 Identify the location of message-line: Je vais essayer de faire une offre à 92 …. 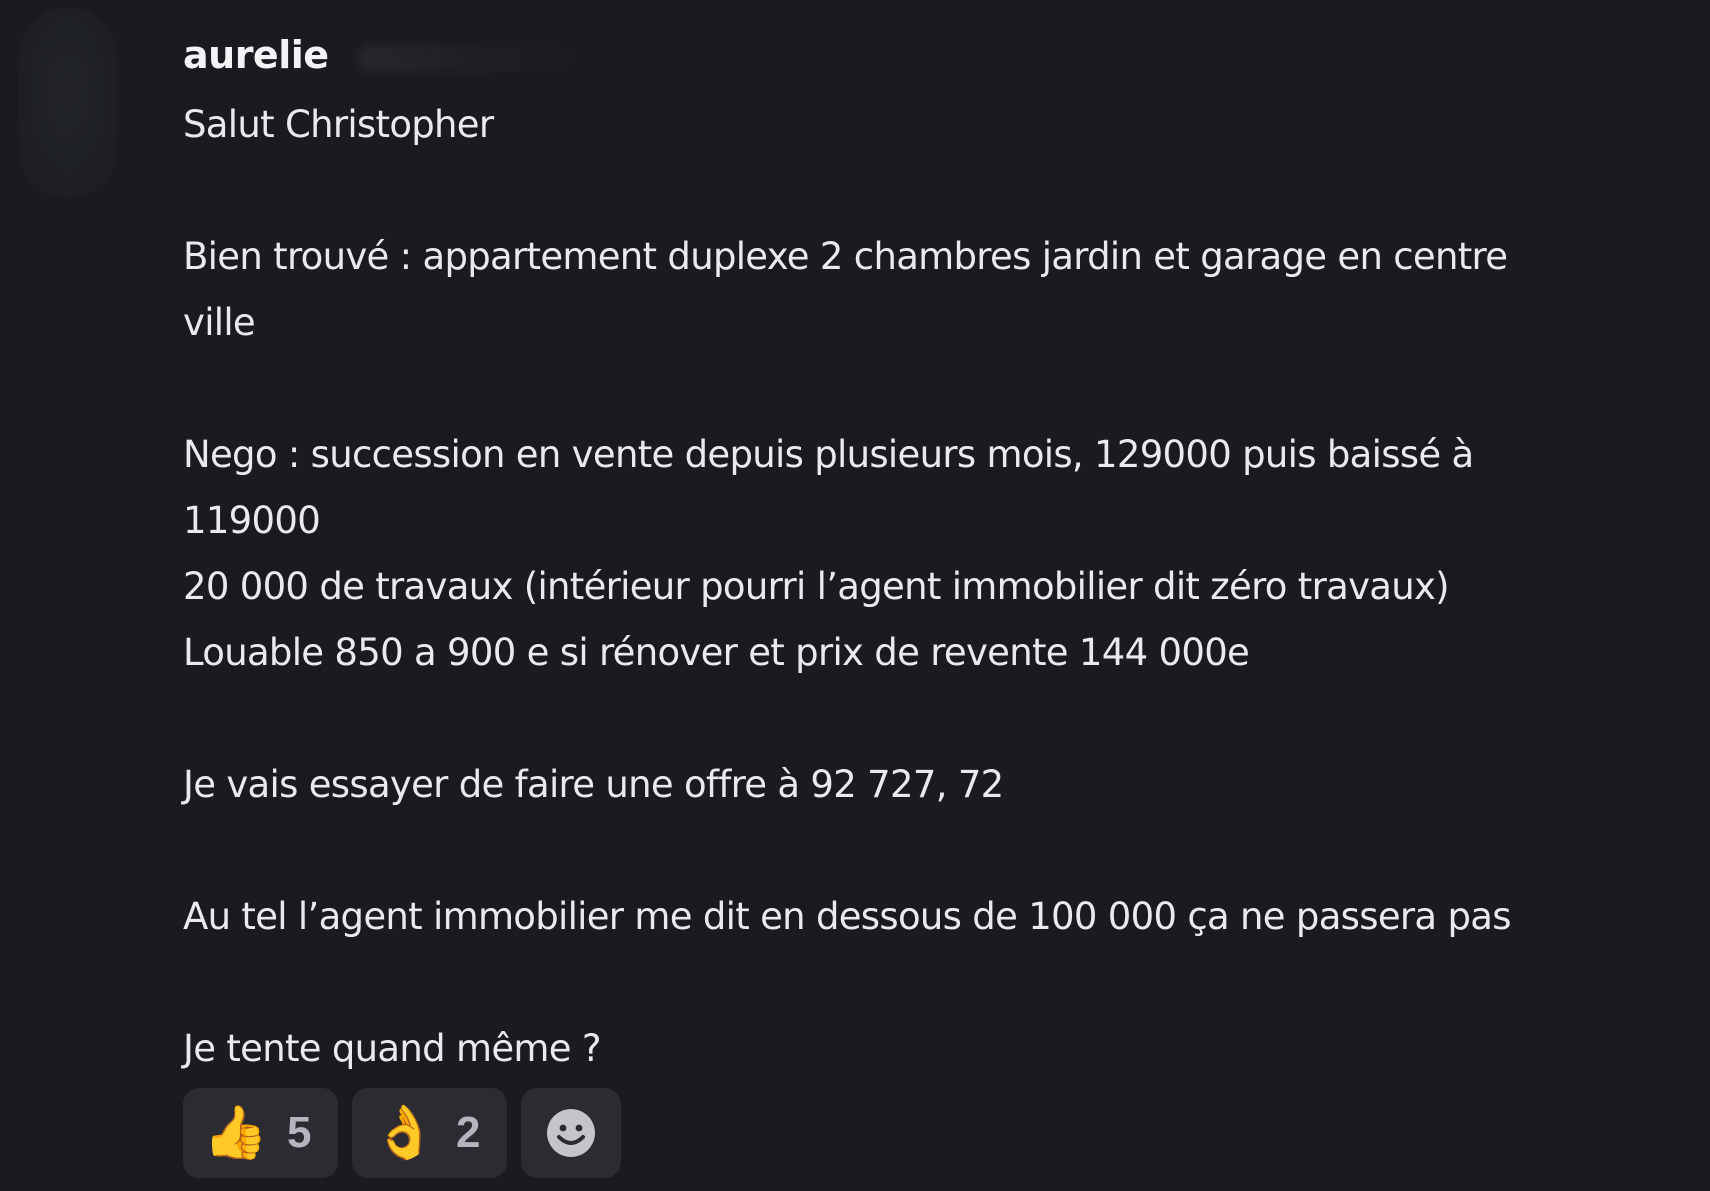
(593, 784).